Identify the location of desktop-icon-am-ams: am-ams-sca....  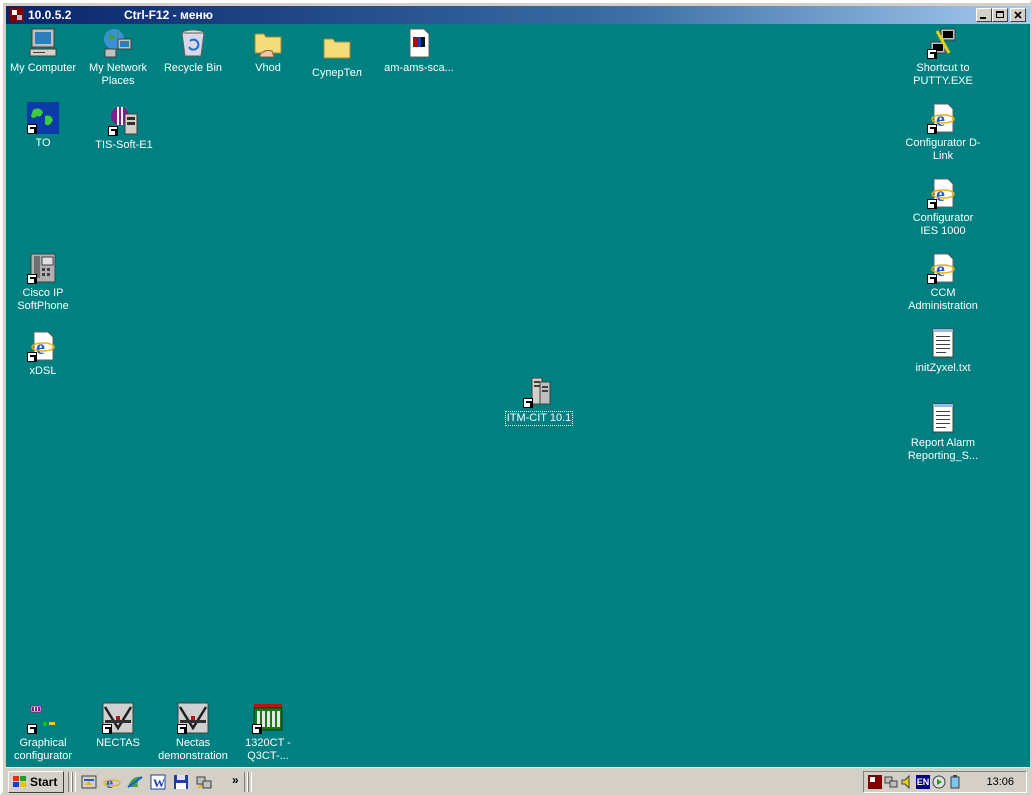
(419, 51).